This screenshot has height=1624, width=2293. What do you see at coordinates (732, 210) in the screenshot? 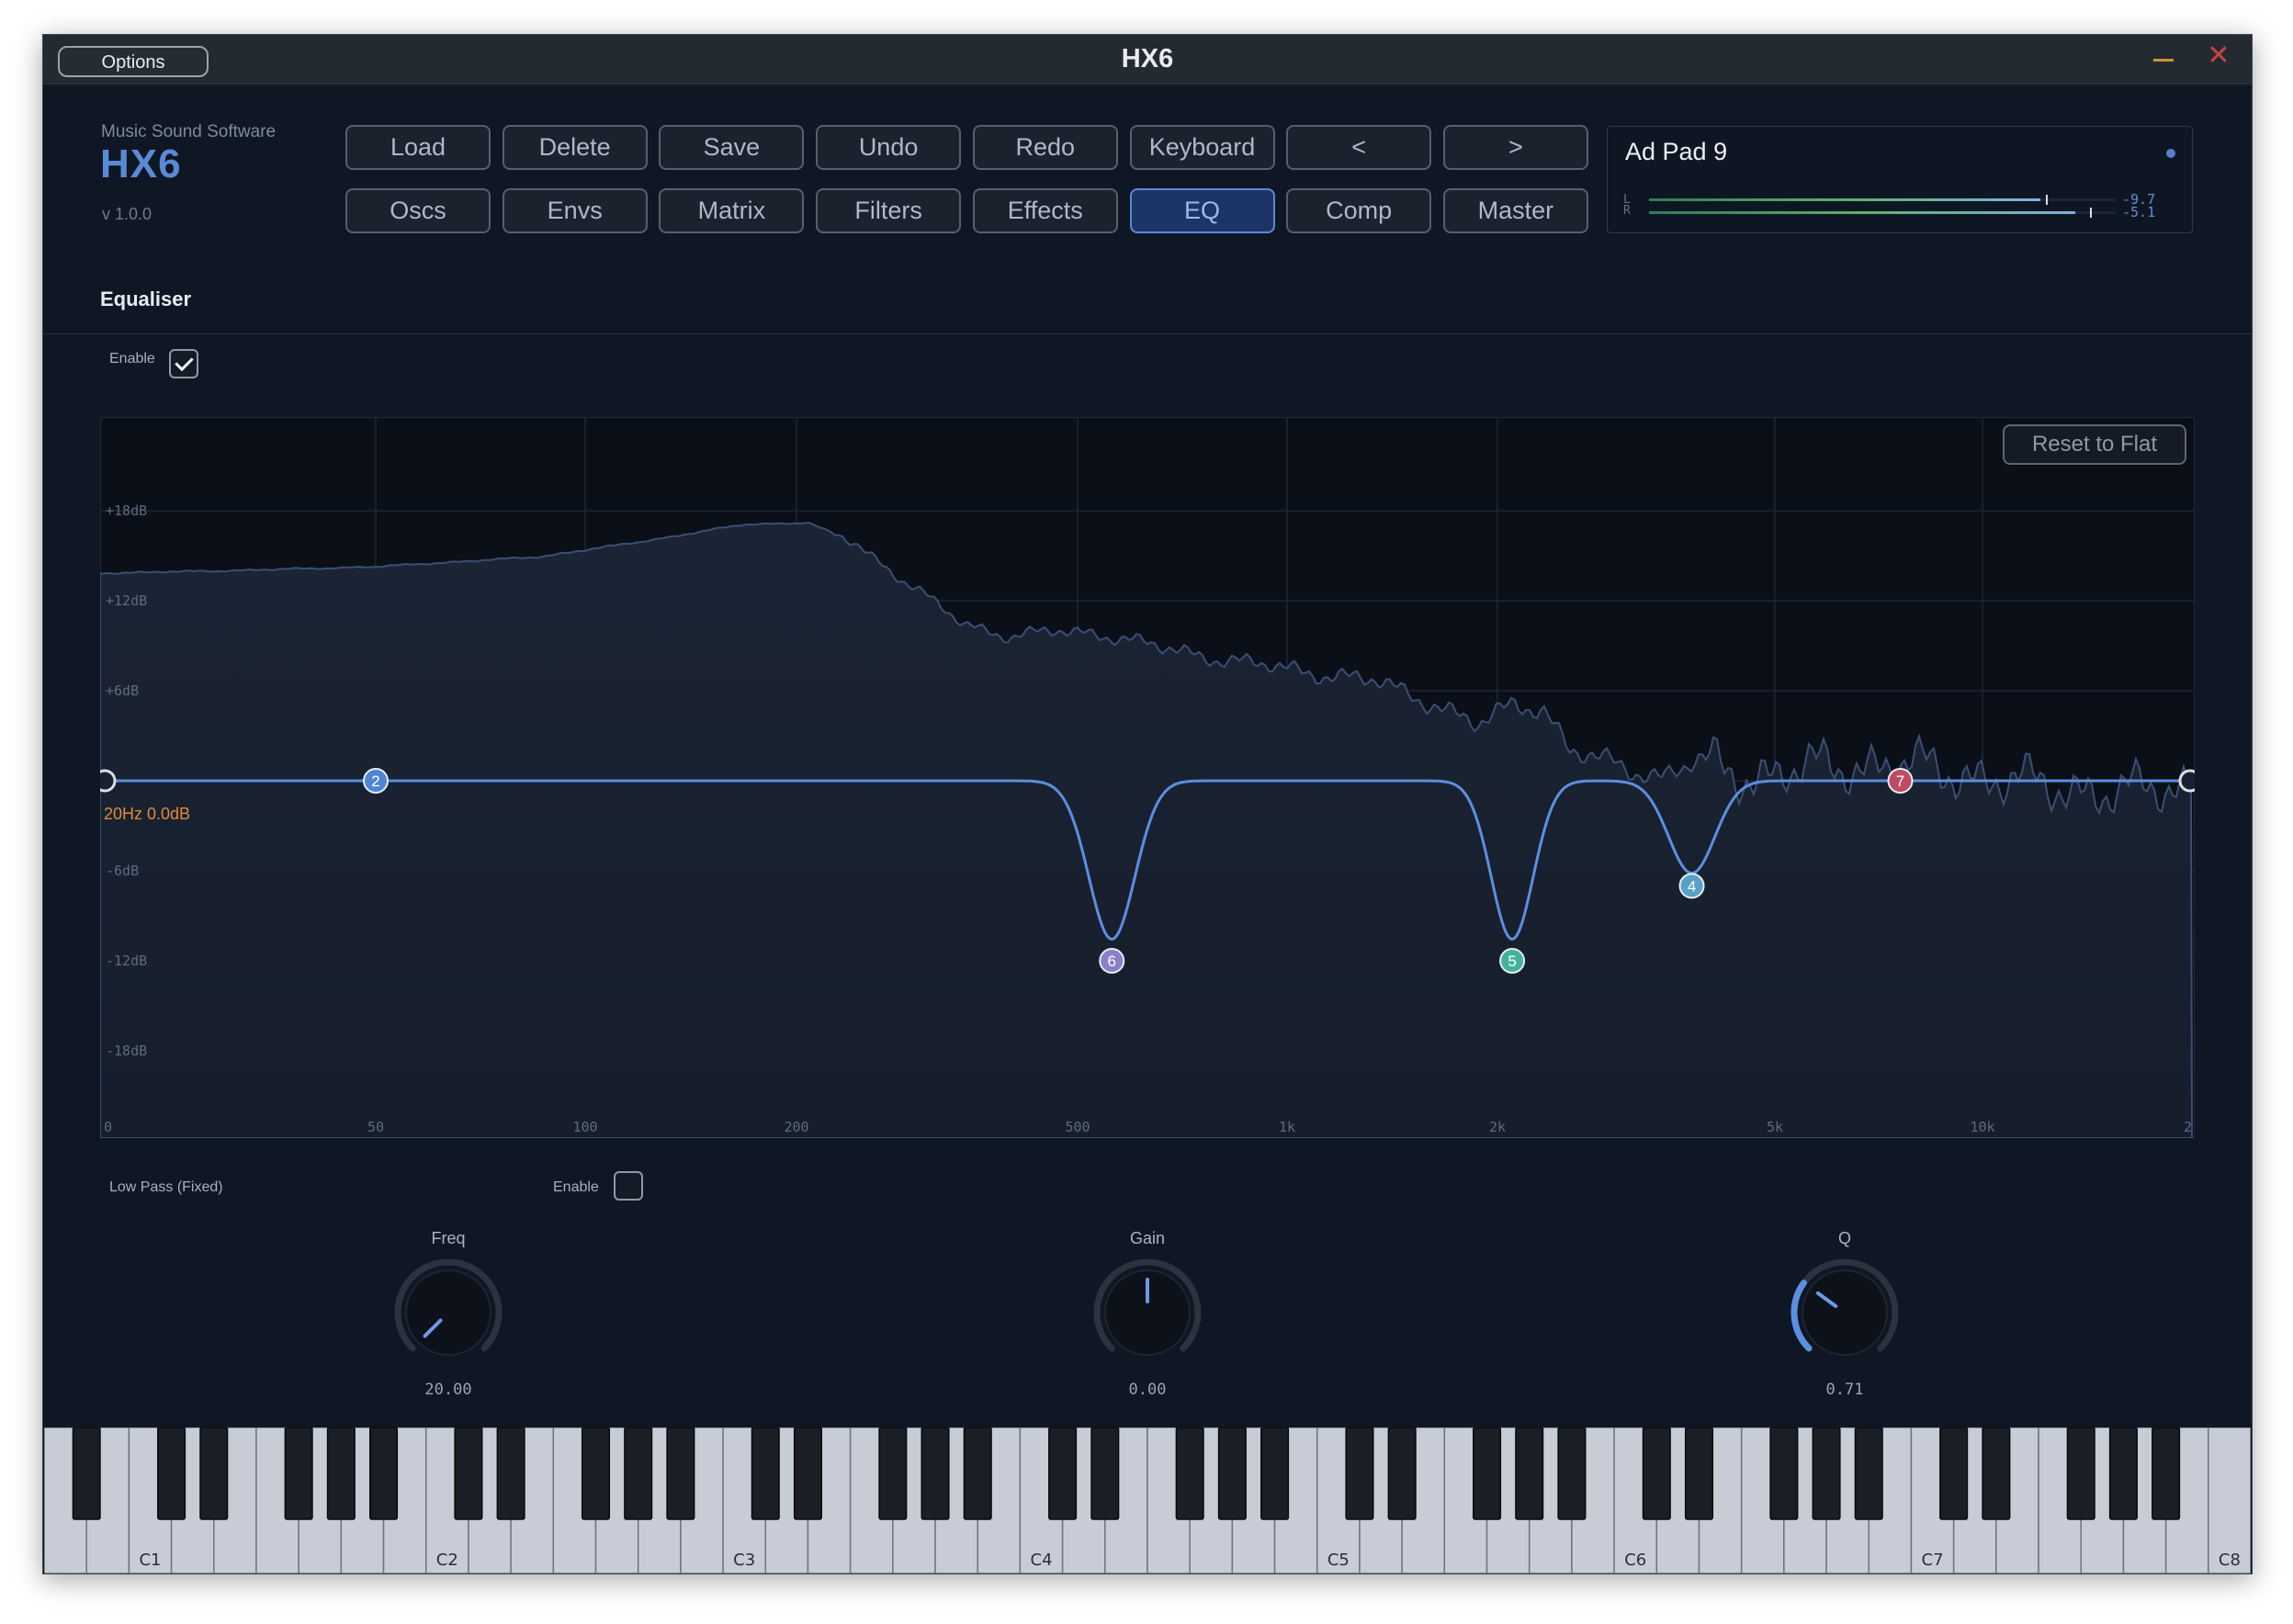
I see `toolbar-button-row2-2: Matrix` at bounding box center [732, 210].